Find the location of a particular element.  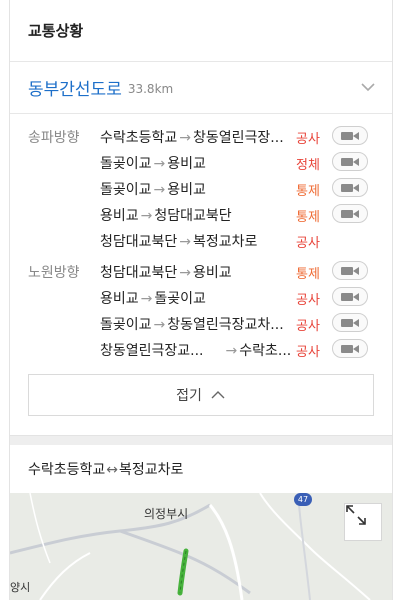

collapse-button: 접기 is located at coordinates (201, 395).